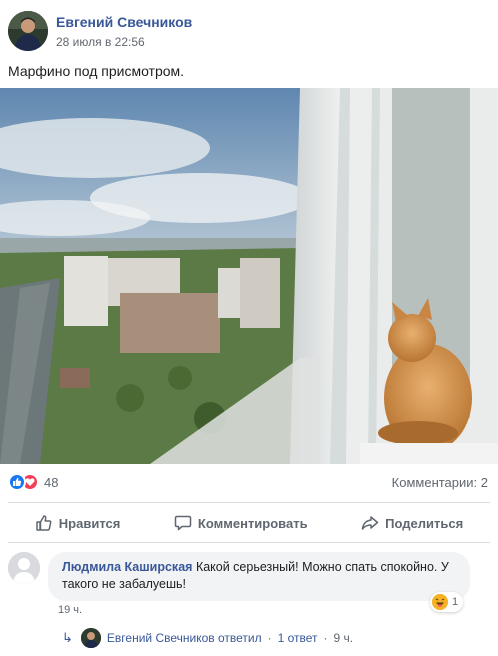 The height and width of the screenshot is (656, 498). Describe the element at coordinates (24, 568) in the screenshot. I see `commenter-avatar` at that location.